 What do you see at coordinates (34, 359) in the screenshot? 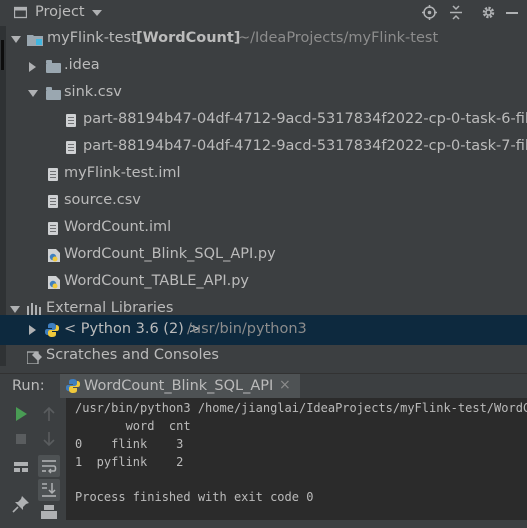
I see `scratches-icon` at bounding box center [34, 359].